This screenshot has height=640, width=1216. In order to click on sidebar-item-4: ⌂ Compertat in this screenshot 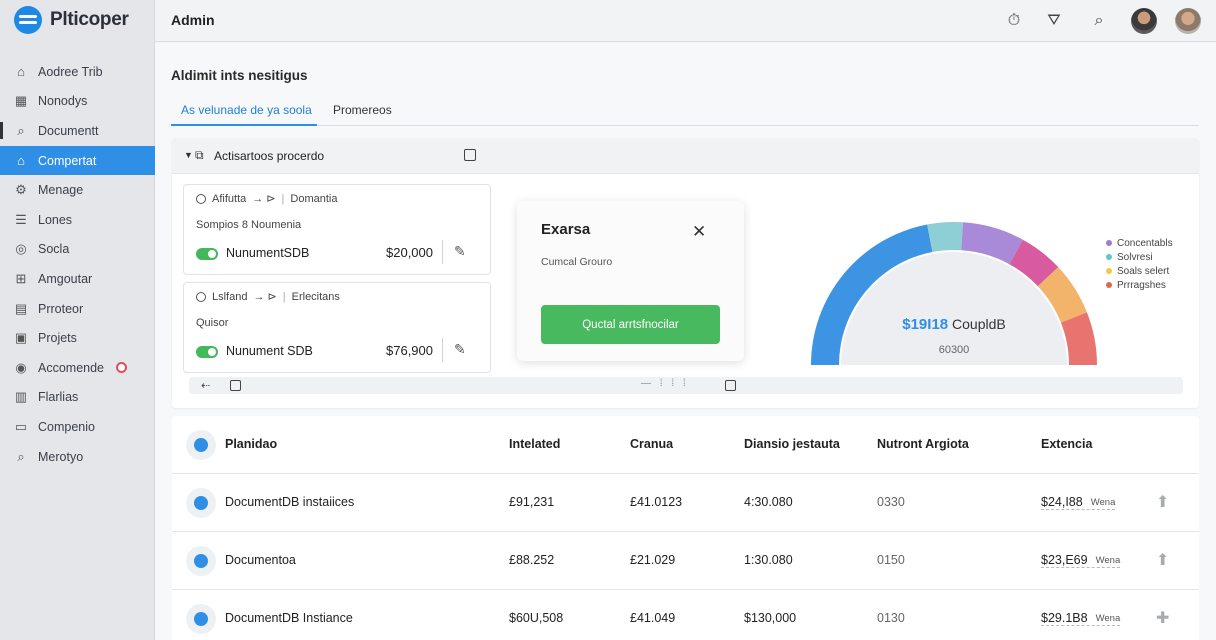, I will do `click(78, 160)`.